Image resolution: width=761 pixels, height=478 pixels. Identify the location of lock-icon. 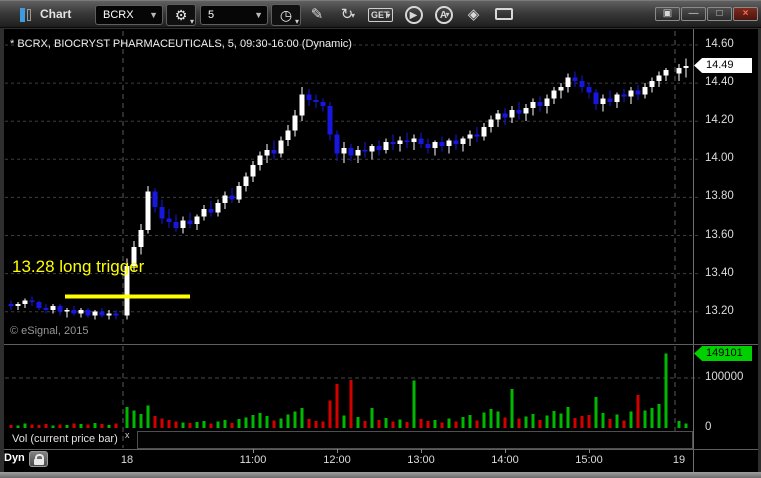
(39, 459).